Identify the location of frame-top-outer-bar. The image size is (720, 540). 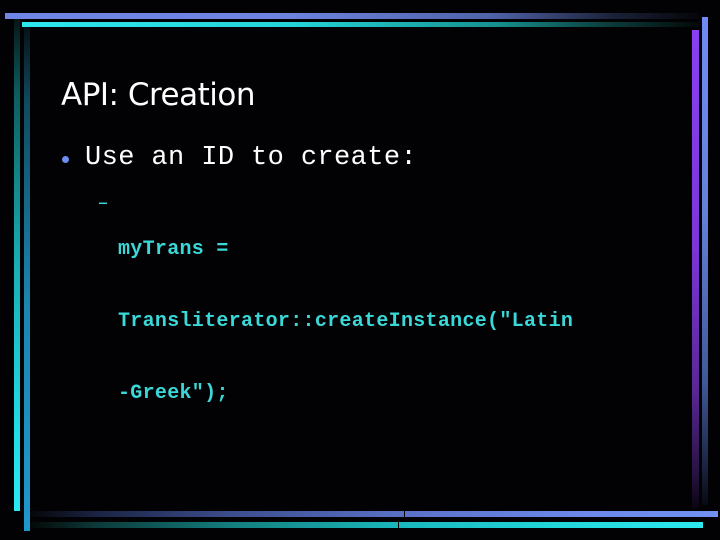
(352, 16).